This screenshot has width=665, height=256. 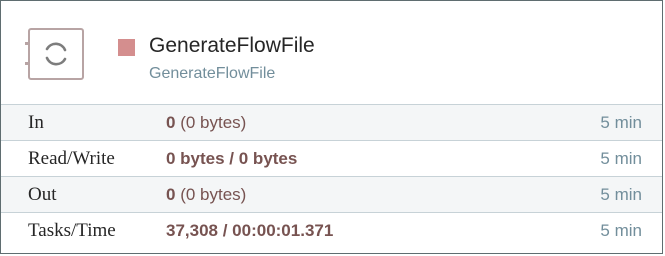 What do you see at coordinates (42, 194) in the screenshot?
I see `stats-label: Out` at bounding box center [42, 194].